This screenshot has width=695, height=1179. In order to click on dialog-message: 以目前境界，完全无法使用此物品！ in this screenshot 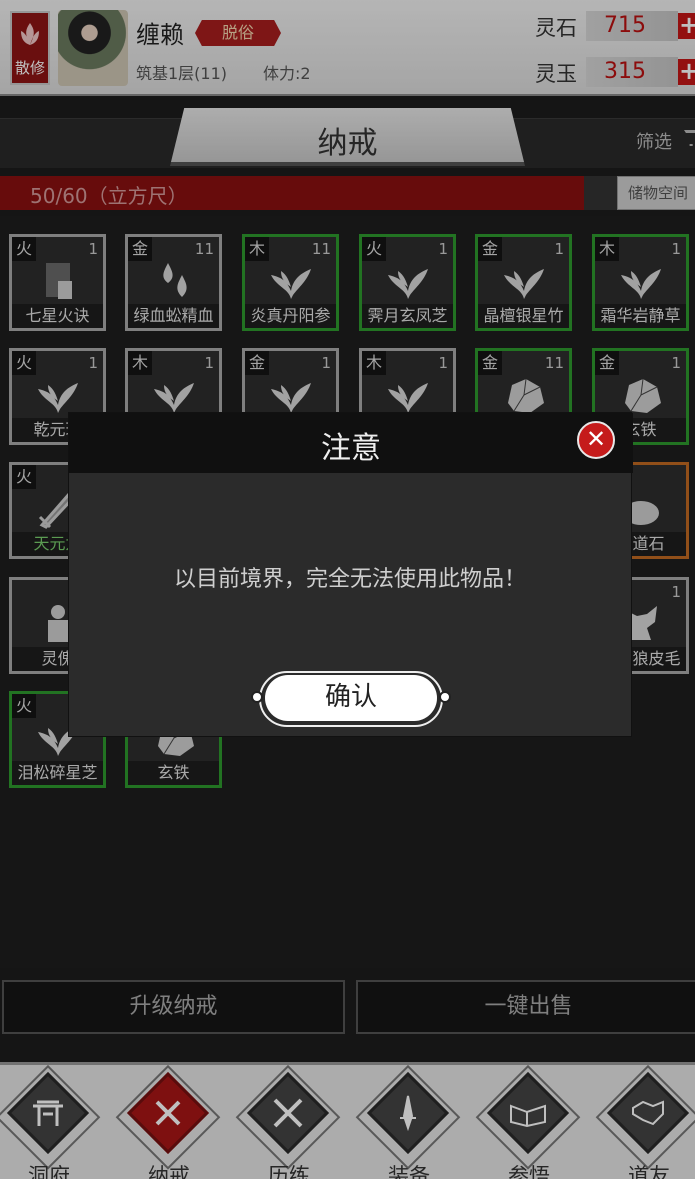, I will do `click(349, 579)`.